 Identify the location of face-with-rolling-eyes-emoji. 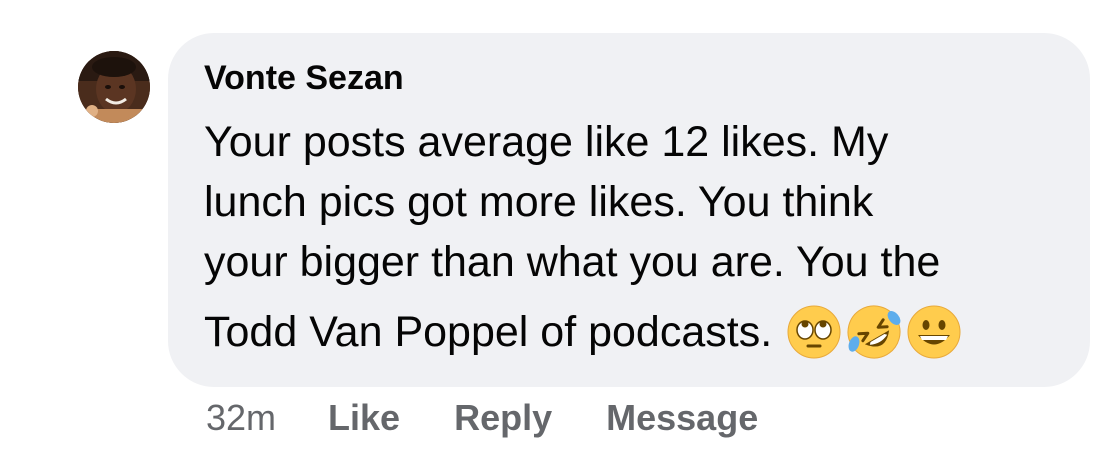
(814, 332).